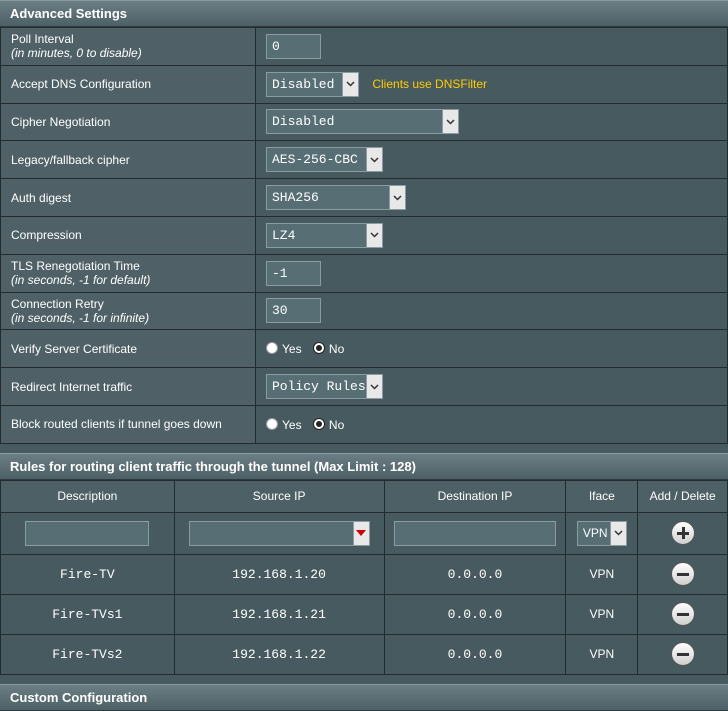  I want to click on new-source-ip-input, so click(271, 533).